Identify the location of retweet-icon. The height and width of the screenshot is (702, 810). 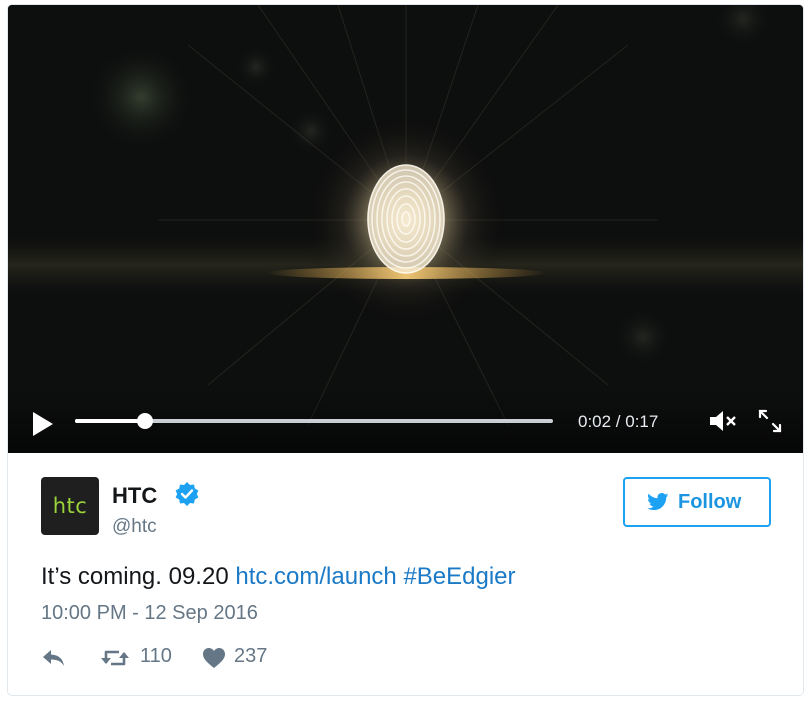
(115, 658).